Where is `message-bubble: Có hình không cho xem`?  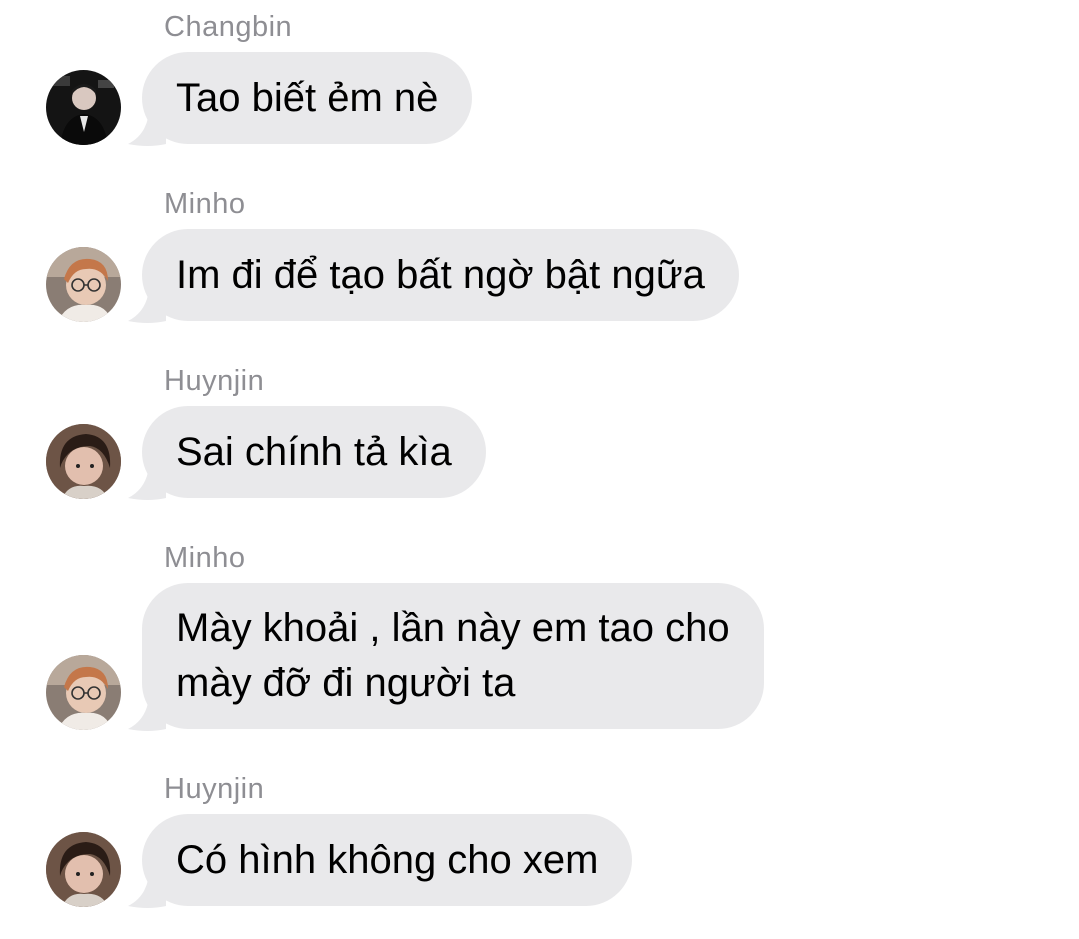
message-bubble: Có hình không cho xem is located at coordinates (387, 860).